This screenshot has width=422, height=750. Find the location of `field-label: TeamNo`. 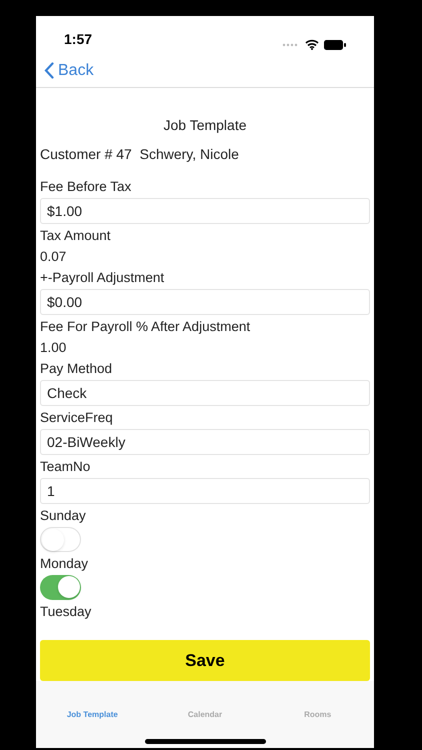

field-label: TeamNo is located at coordinates (65, 467).